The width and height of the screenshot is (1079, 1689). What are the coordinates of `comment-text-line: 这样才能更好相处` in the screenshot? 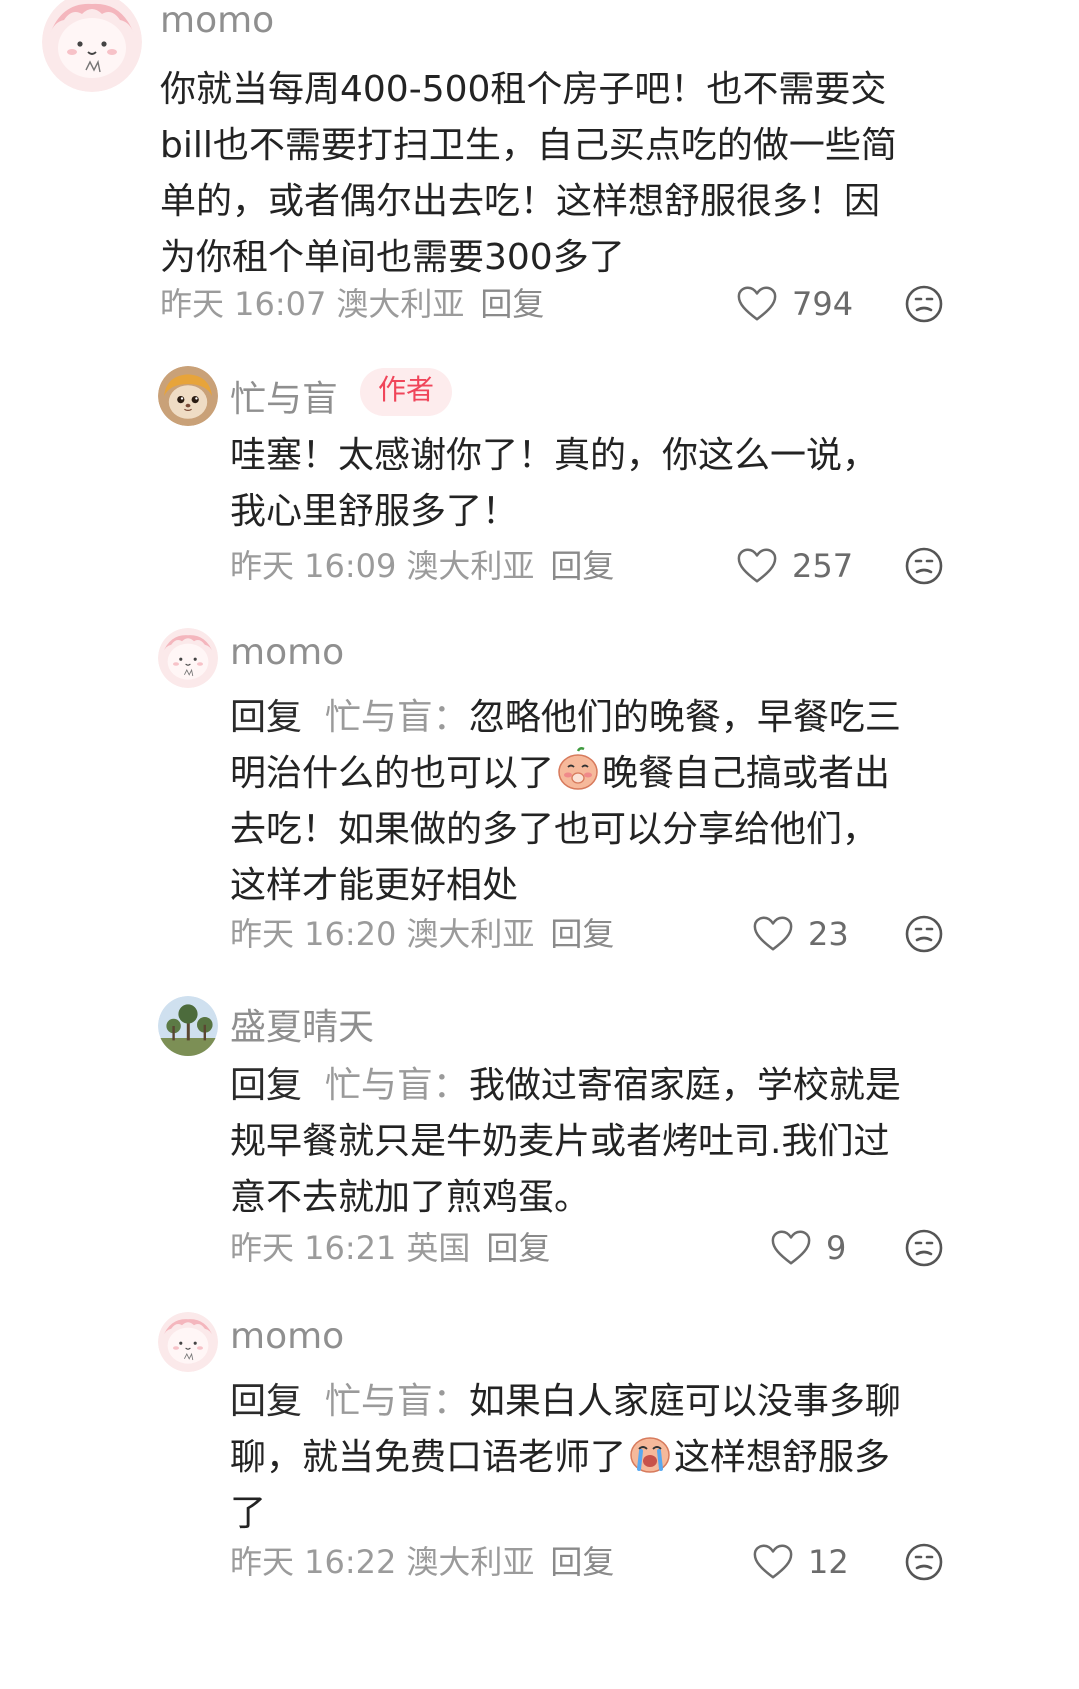 It's located at (374, 885).